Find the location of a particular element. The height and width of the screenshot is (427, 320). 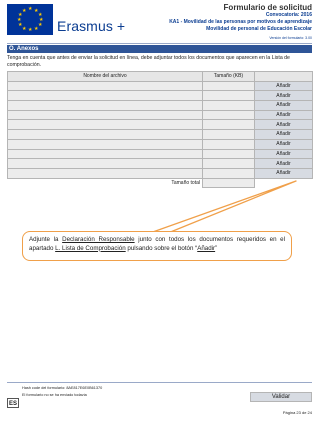

callout-text-middle2: pulsando sobre el botón “ is located at coordinates (161, 248).